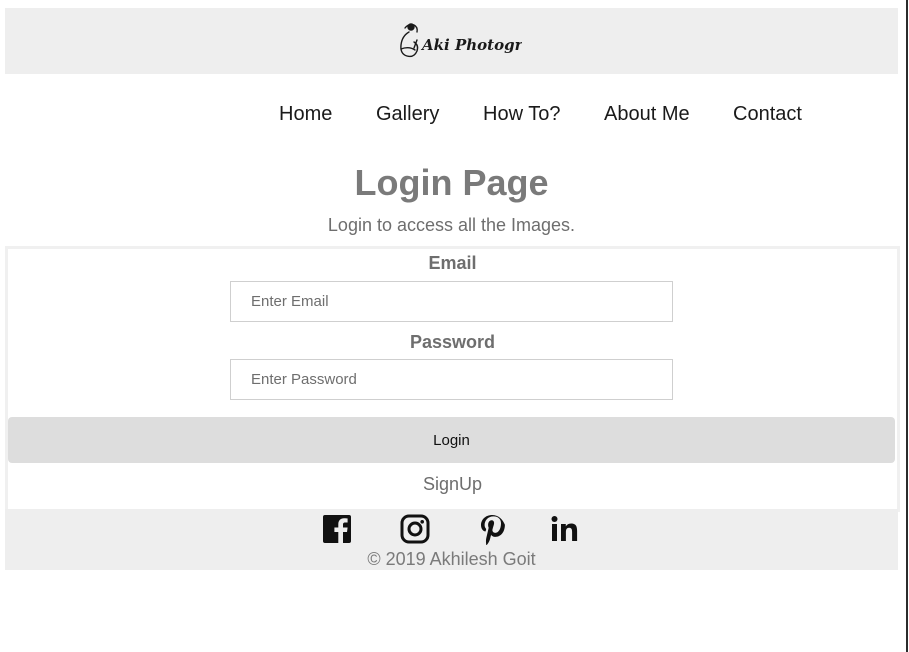 This screenshot has height=652, width=909. I want to click on page-title: Login Page, so click(451, 182).